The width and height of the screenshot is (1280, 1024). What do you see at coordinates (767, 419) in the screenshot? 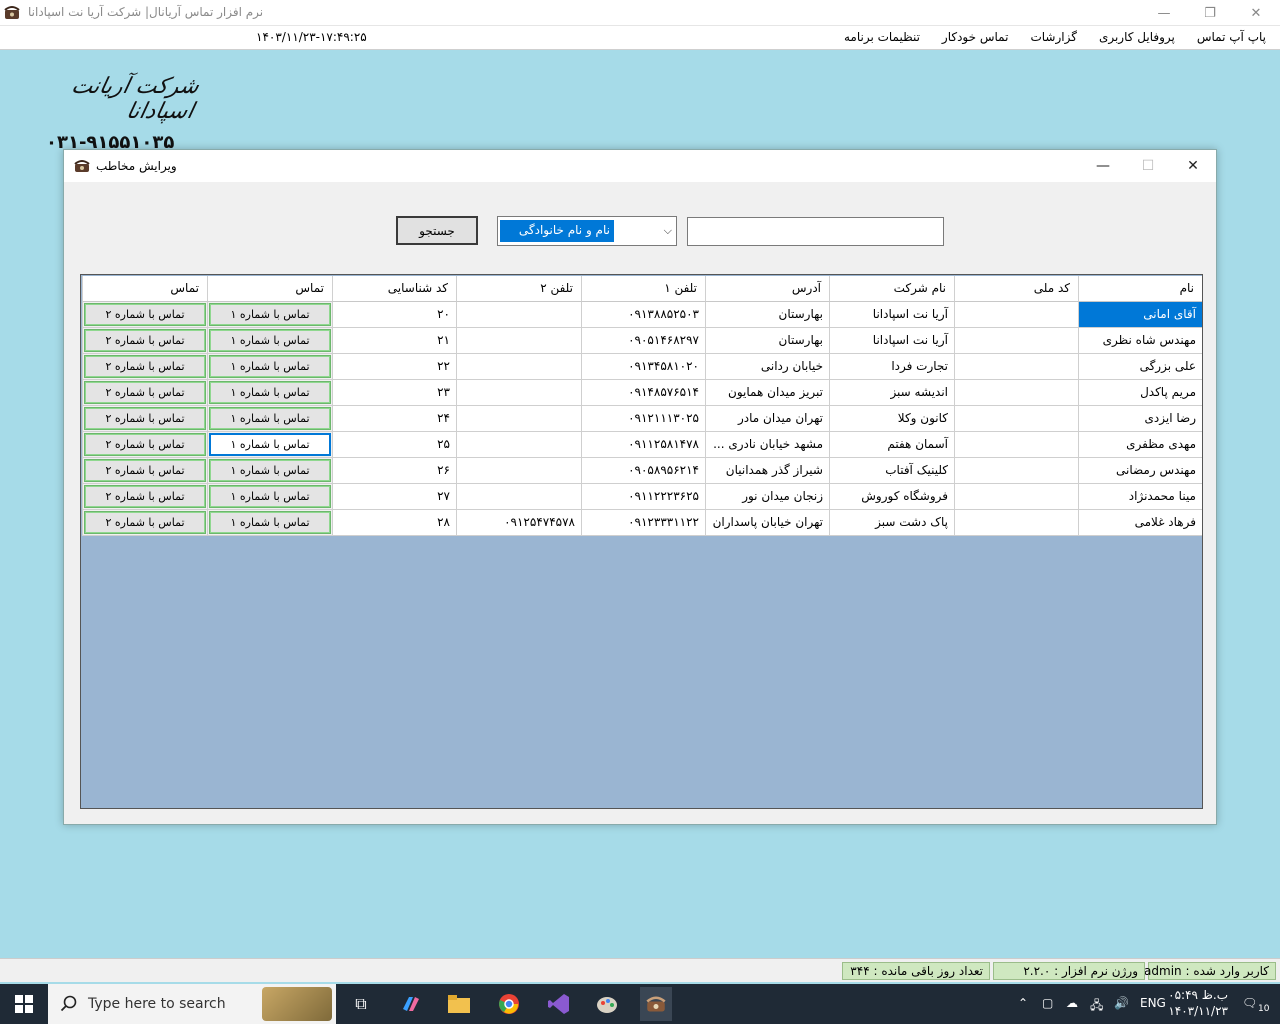
I see `cell-address: تهران میدان مادر` at bounding box center [767, 419].